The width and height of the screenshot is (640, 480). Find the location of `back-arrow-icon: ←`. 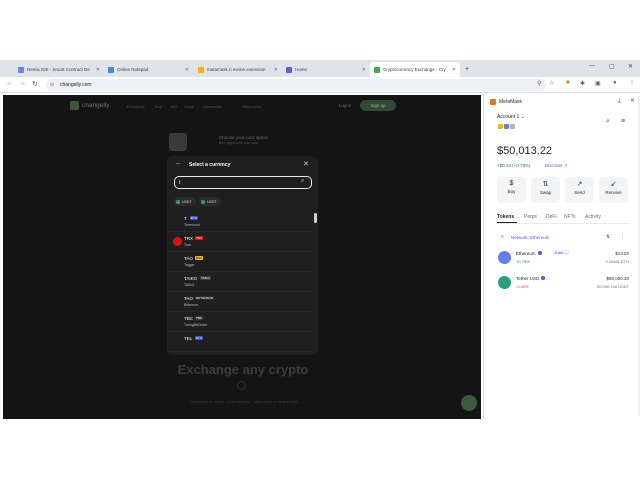

back-arrow-icon: ← is located at coordinates (178, 163).